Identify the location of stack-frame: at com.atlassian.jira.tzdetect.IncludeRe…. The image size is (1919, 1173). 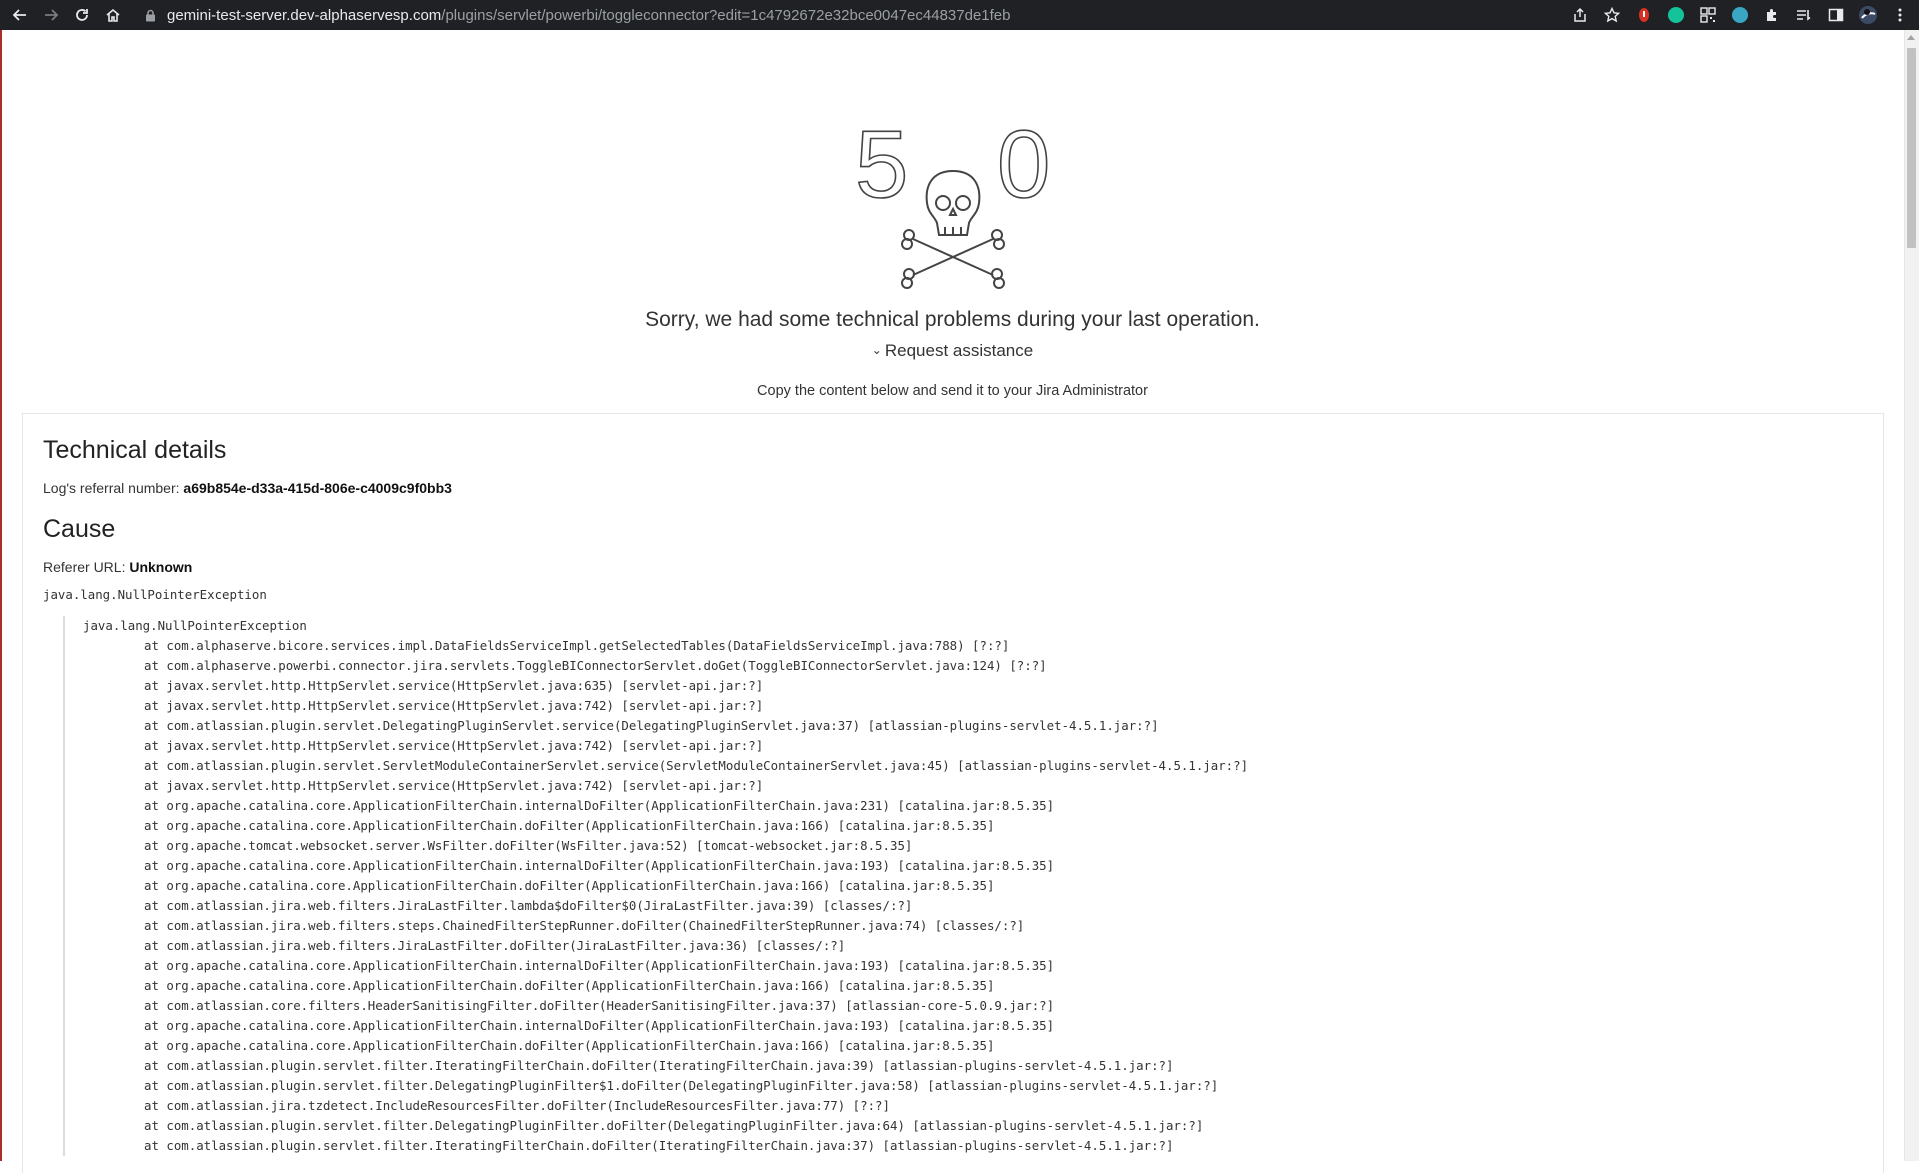
(517, 1105).